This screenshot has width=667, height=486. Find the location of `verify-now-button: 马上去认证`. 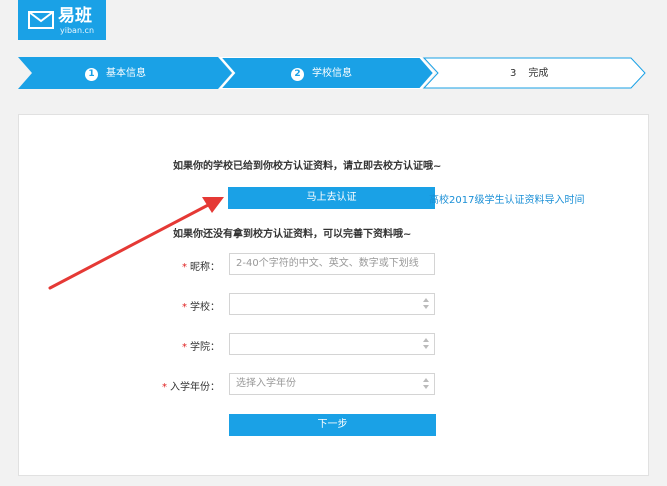

verify-now-button: 马上去认证 is located at coordinates (331, 198).